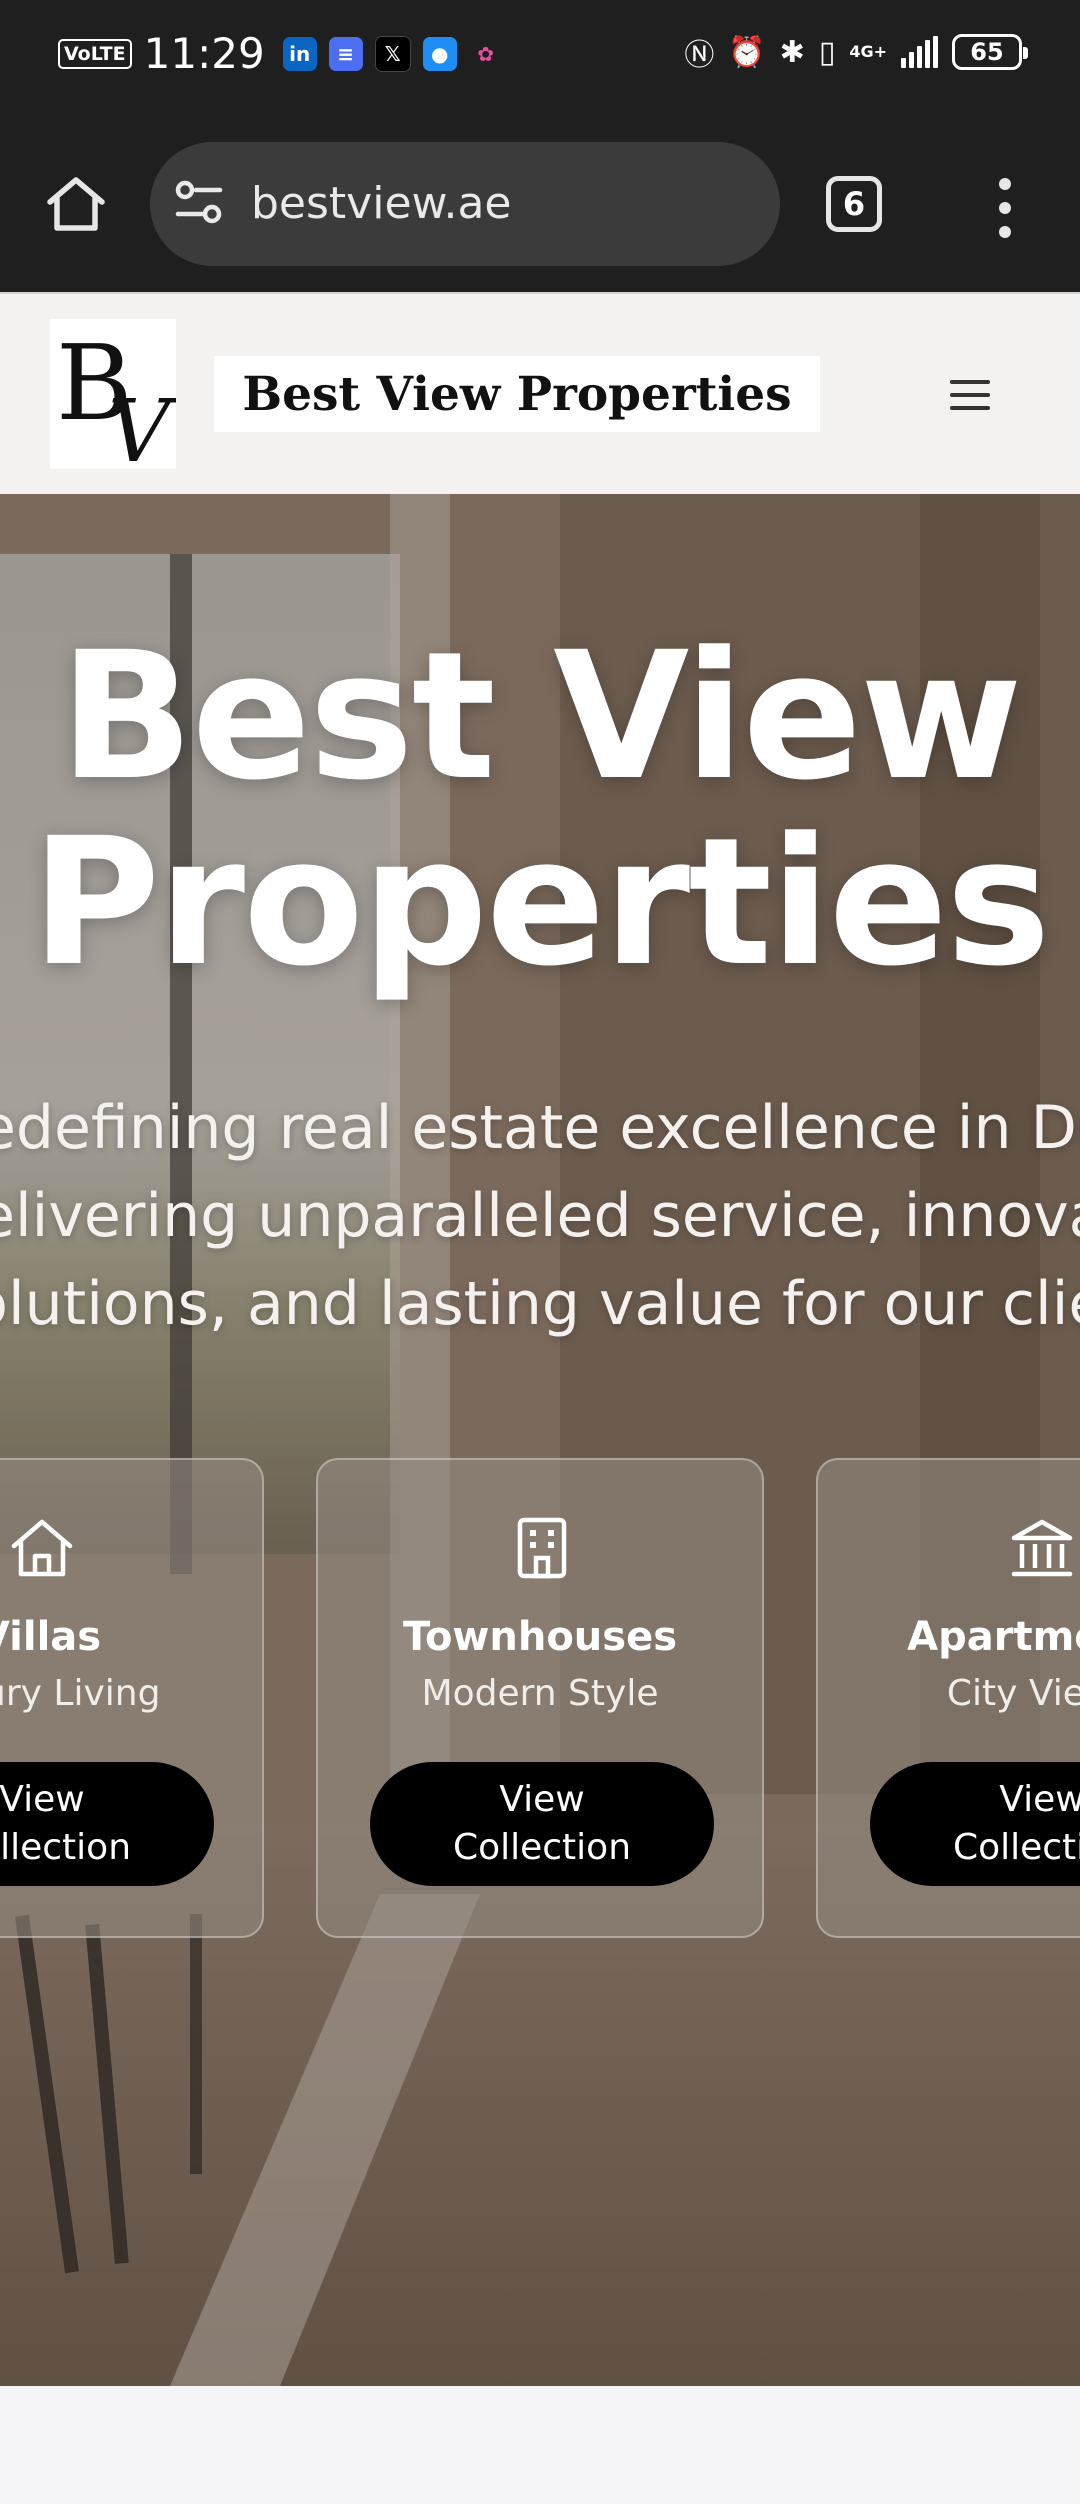 The image size is (1080, 2504). What do you see at coordinates (990, 52) in the screenshot?
I see `battery-indicator: 65` at bounding box center [990, 52].